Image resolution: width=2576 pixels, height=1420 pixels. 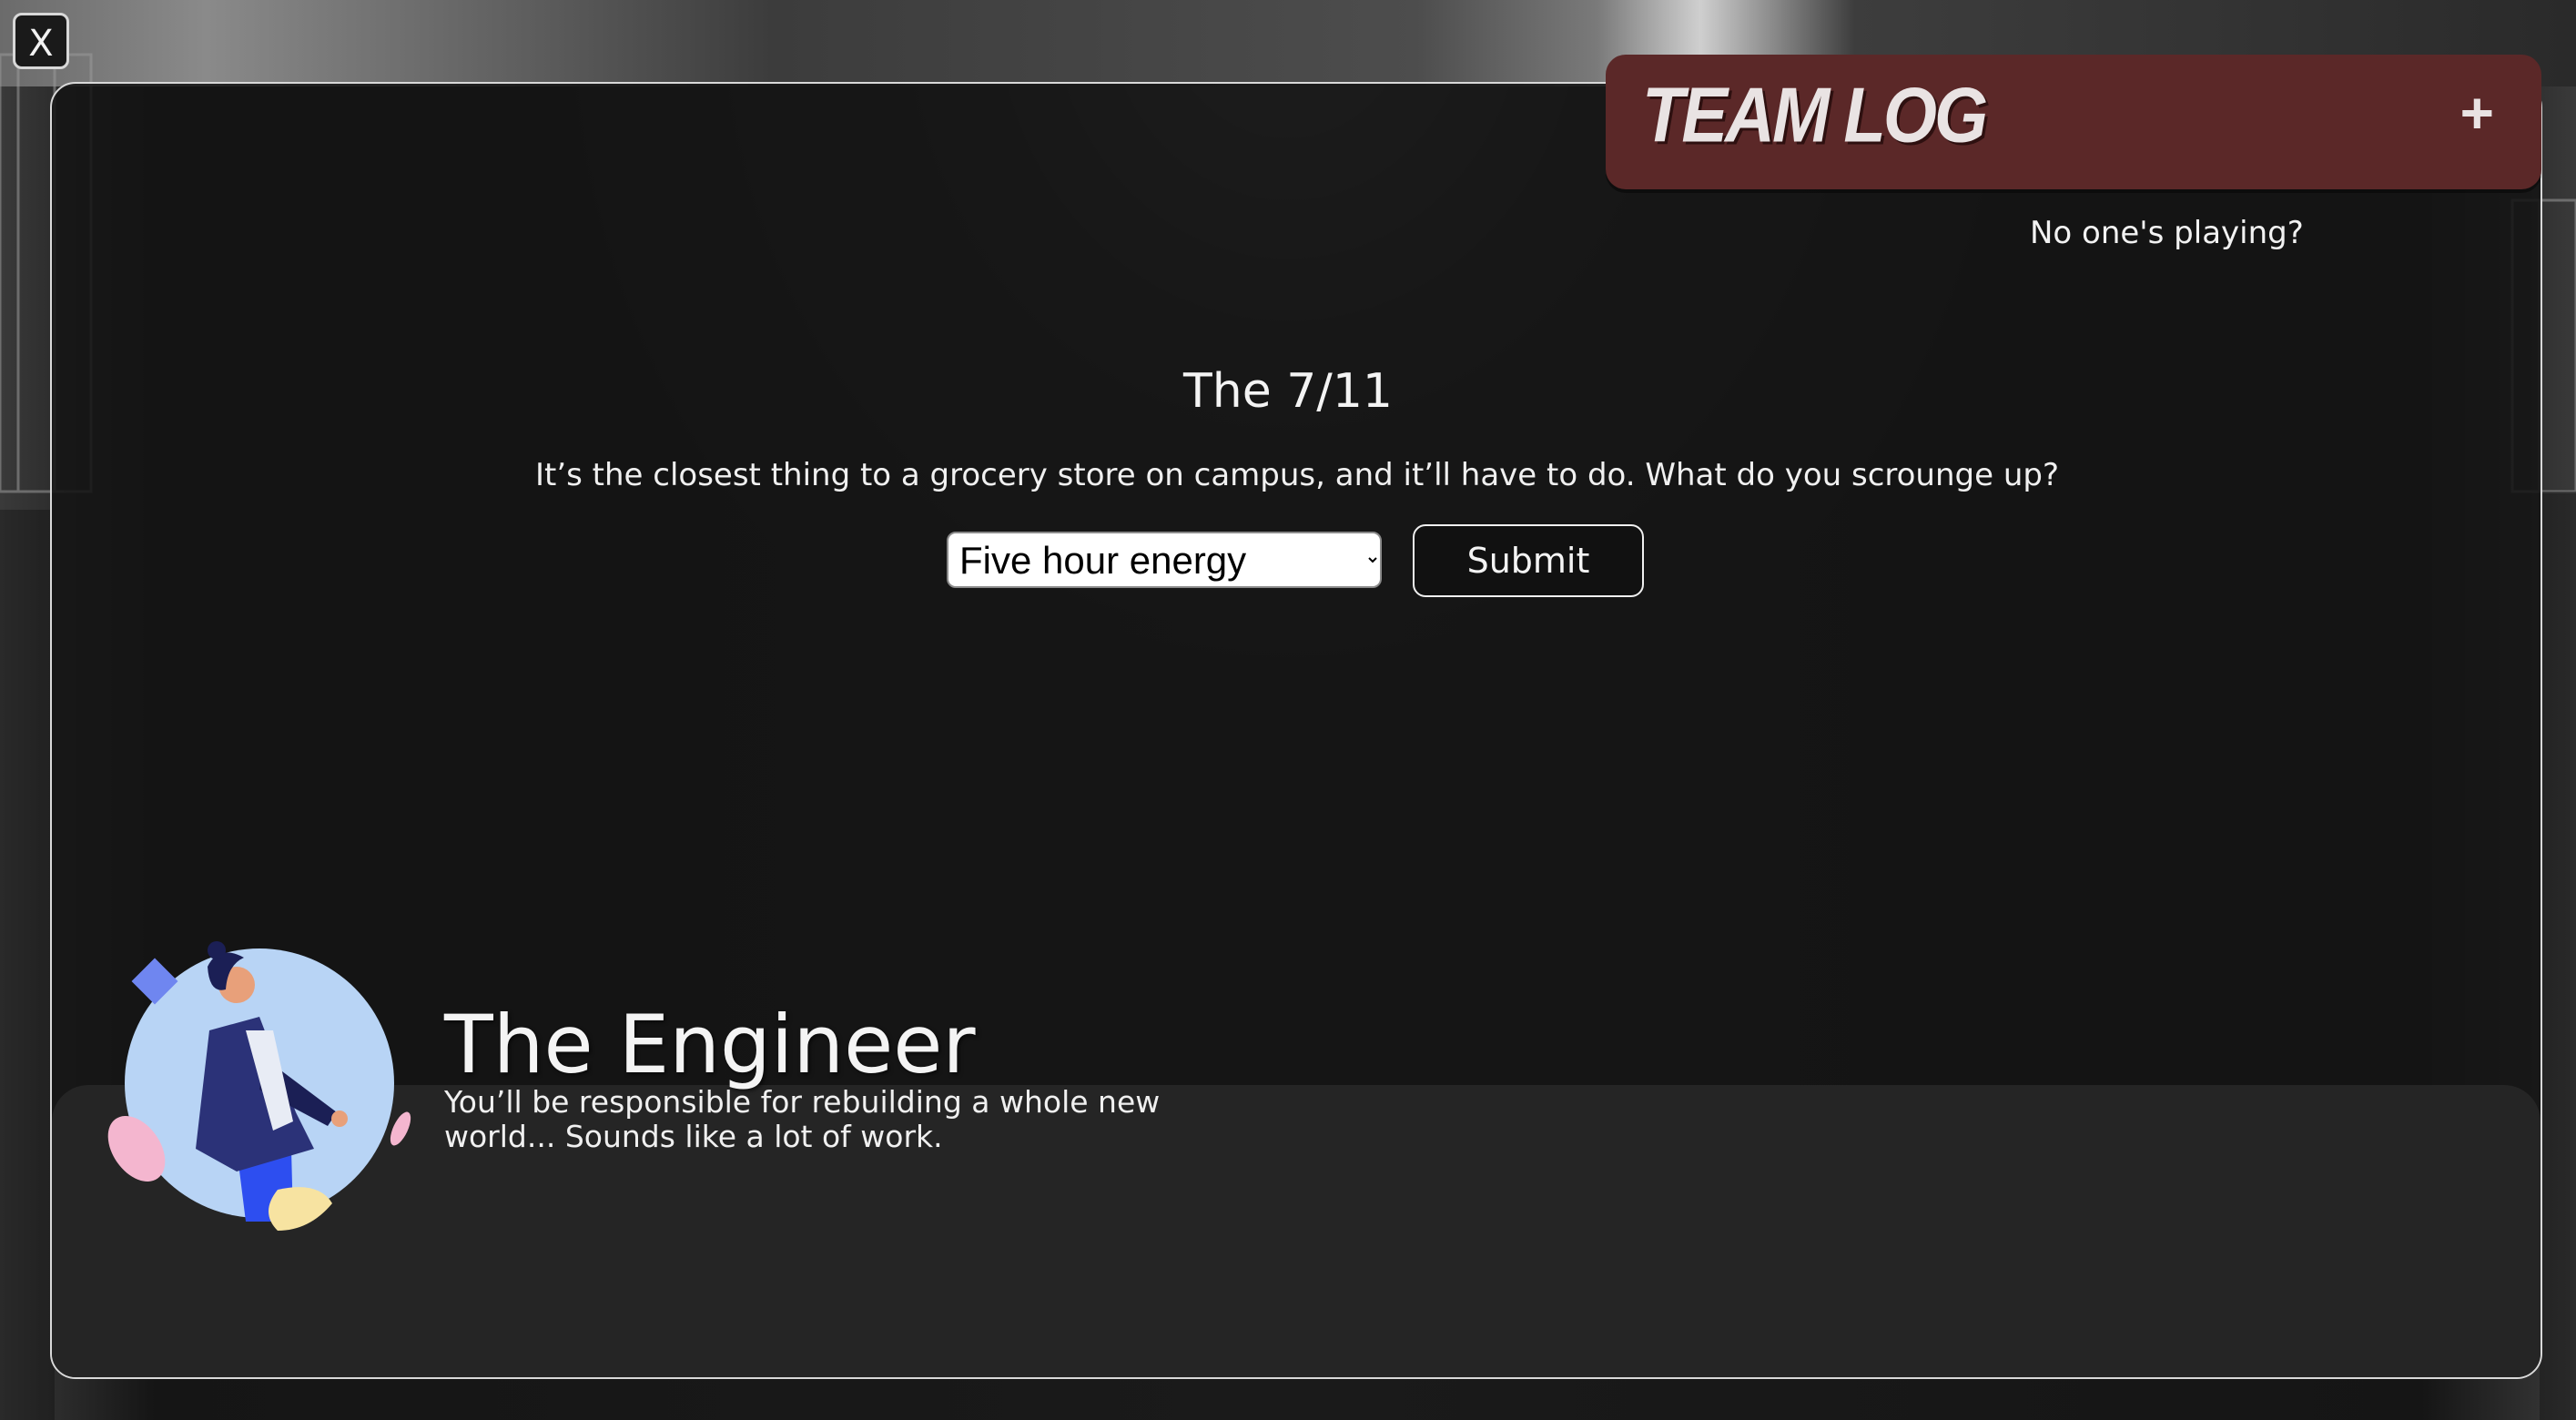 I want to click on character-name: The Engineer, so click(x=710, y=1045).